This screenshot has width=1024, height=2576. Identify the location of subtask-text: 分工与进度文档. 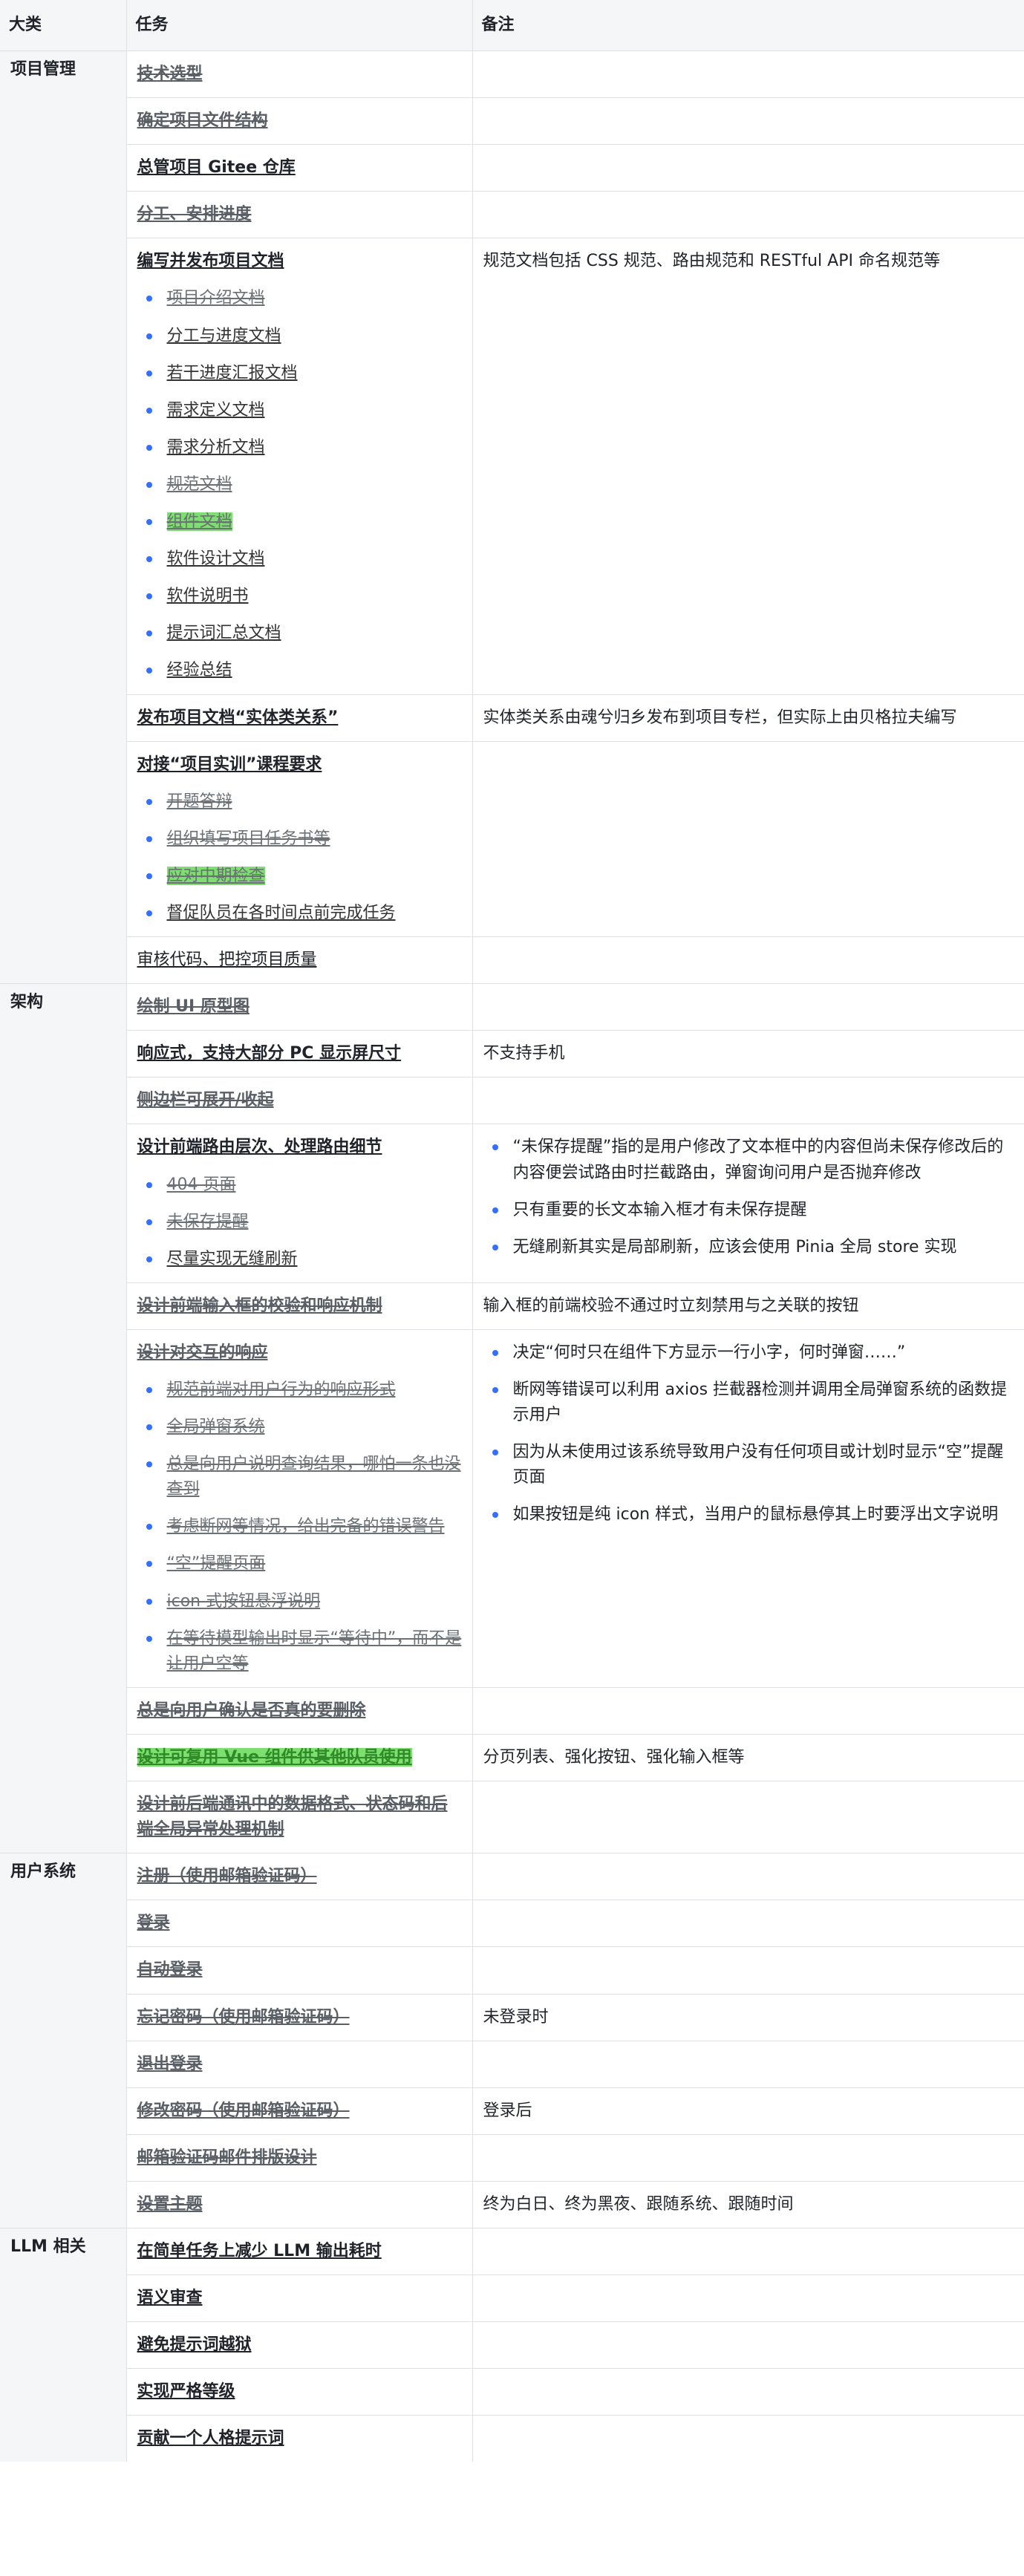
(224, 336).